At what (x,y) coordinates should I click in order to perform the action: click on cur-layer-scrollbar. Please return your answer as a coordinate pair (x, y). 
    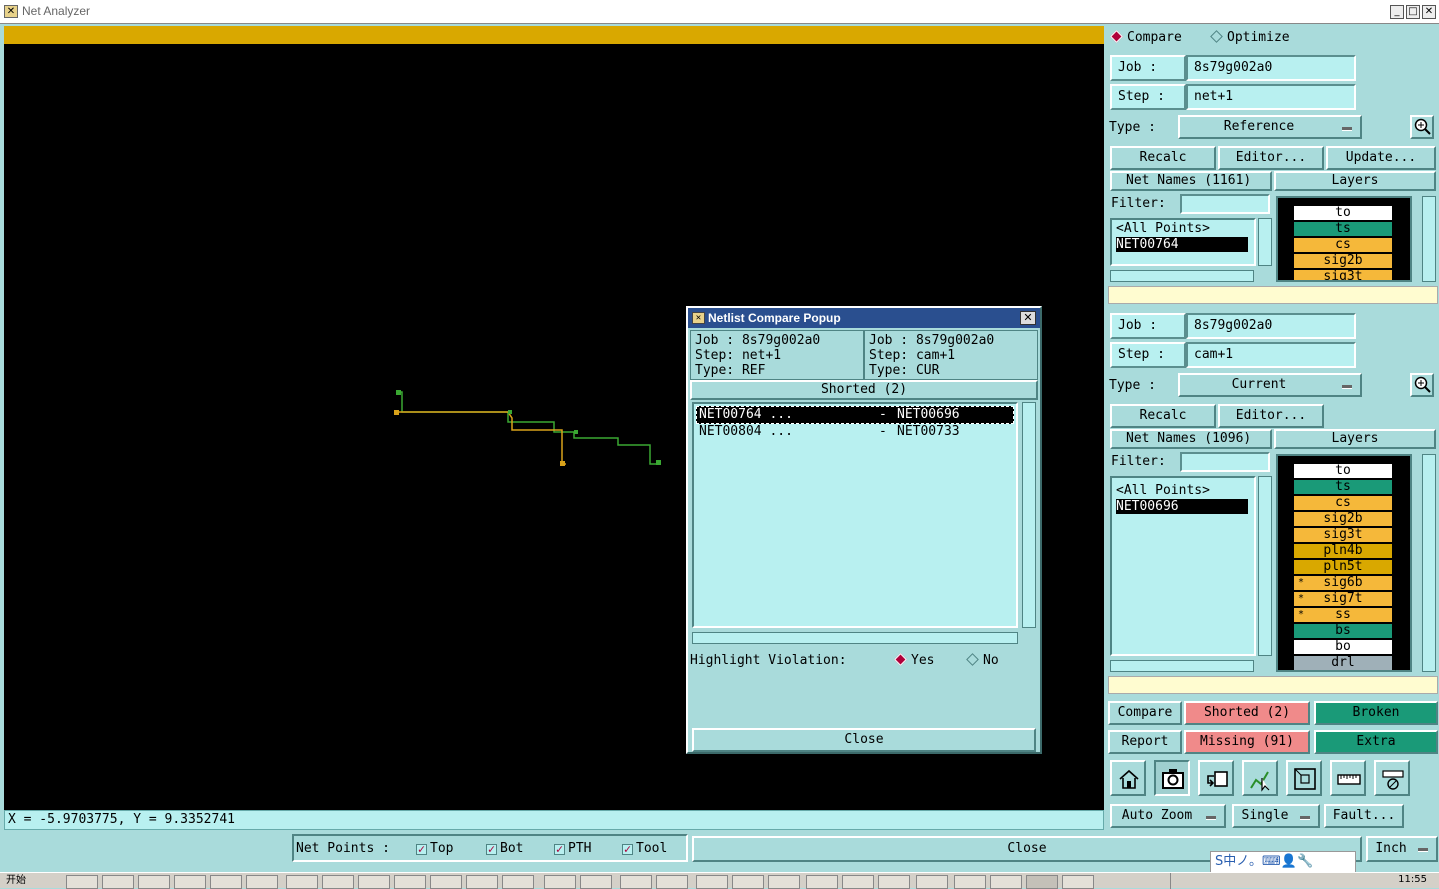
    Looking at the image, I should click on (1429, 563).